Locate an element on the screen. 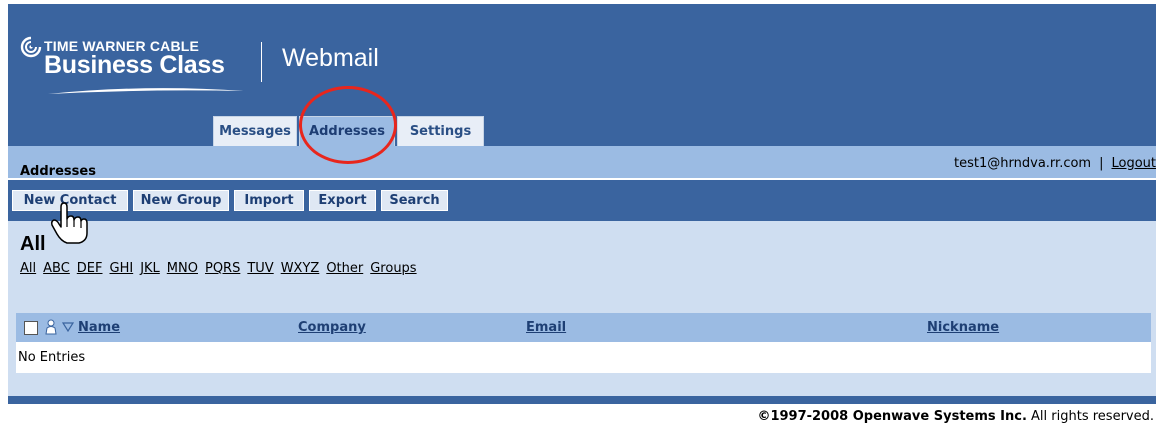  brand-business-line: Business Class is located at coordinates (134, 65).